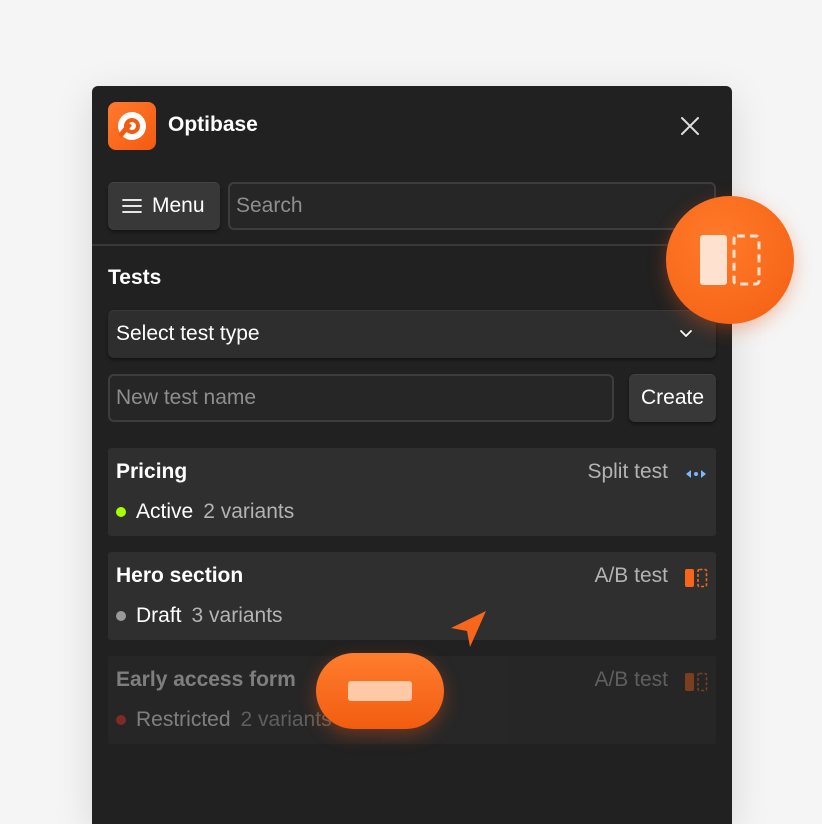 The image size is (822, 824). Describe the element at coordinates (672, 398) in the screenshot. I see `create-button: Create` at that location.